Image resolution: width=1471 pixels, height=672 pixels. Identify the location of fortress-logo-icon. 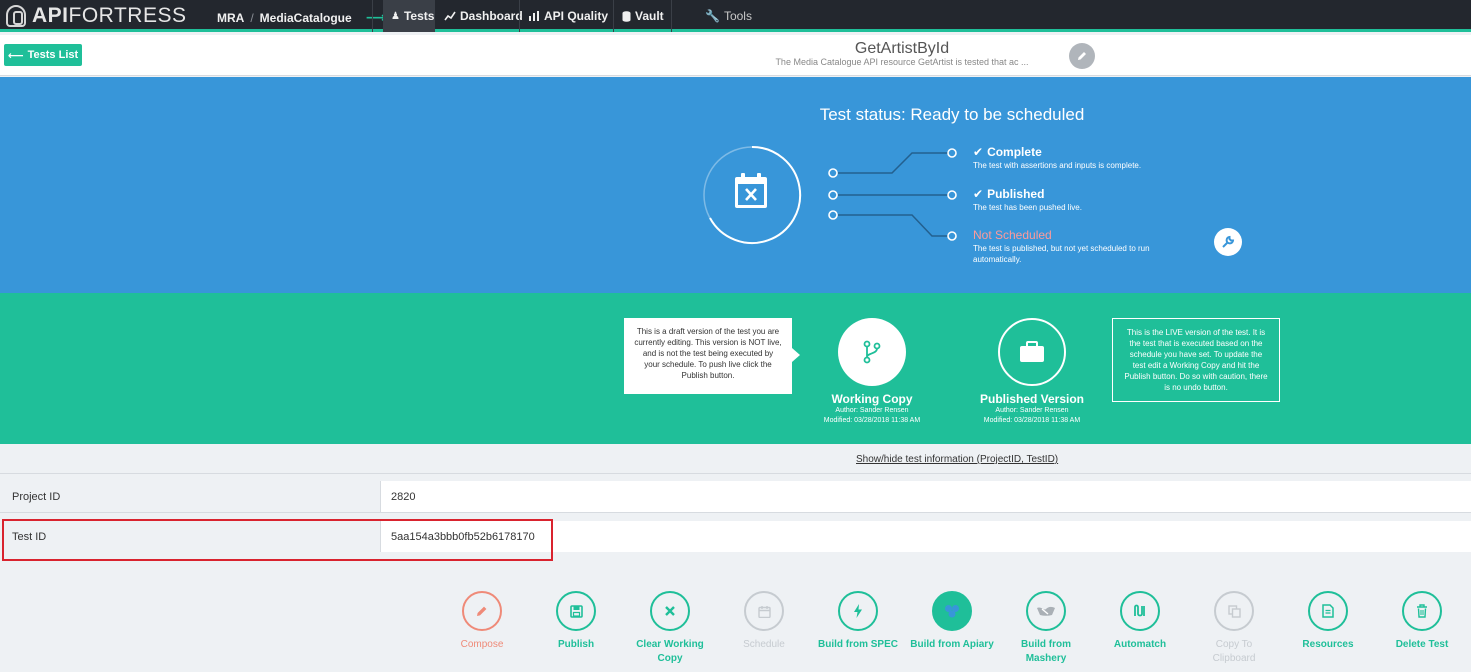
(16, 16).